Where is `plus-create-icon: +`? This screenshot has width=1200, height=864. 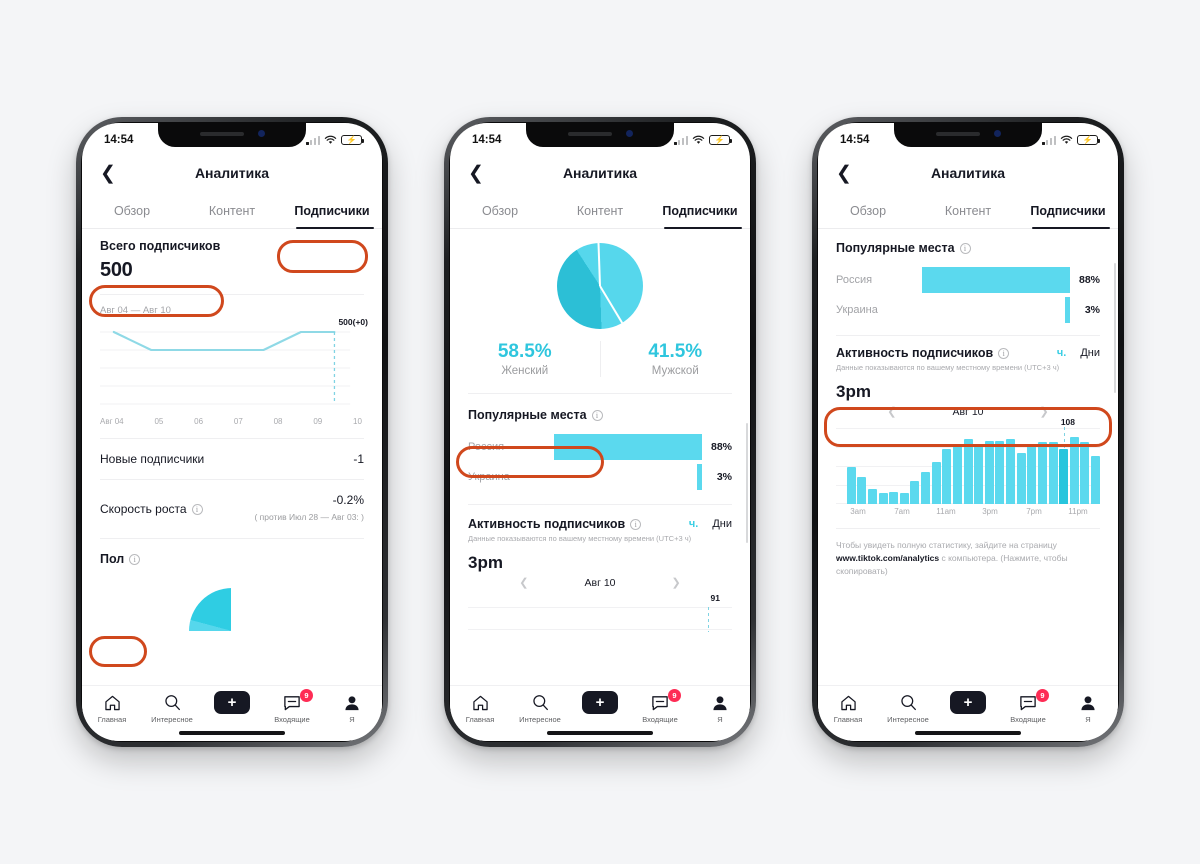
plus-create-icon: + is located at coordinates (232, 702).